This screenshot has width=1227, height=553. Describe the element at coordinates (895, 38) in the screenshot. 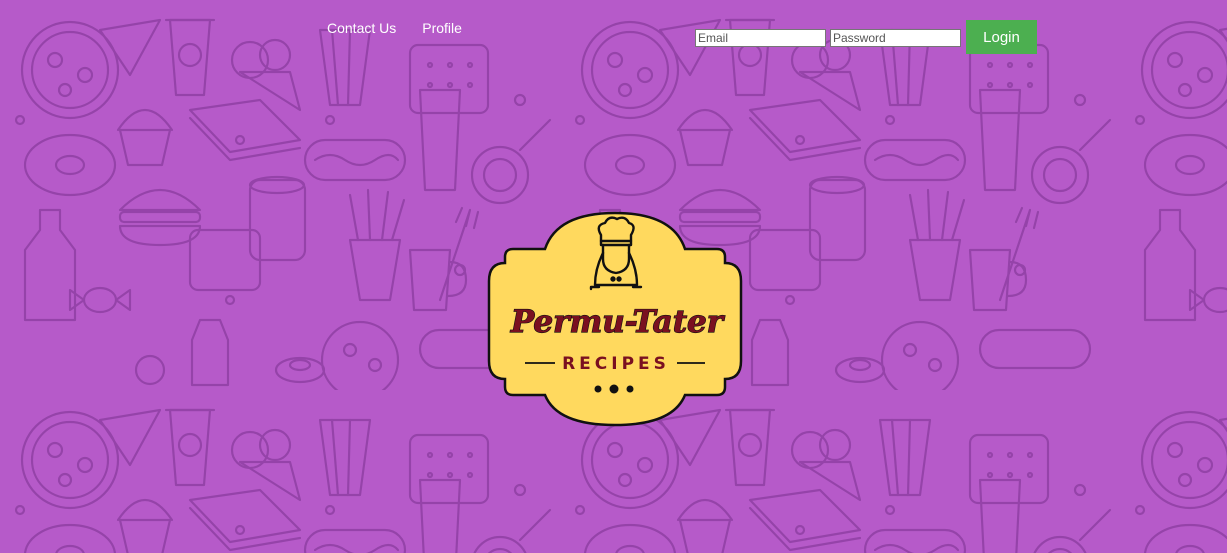

I see `password-field` at that location.